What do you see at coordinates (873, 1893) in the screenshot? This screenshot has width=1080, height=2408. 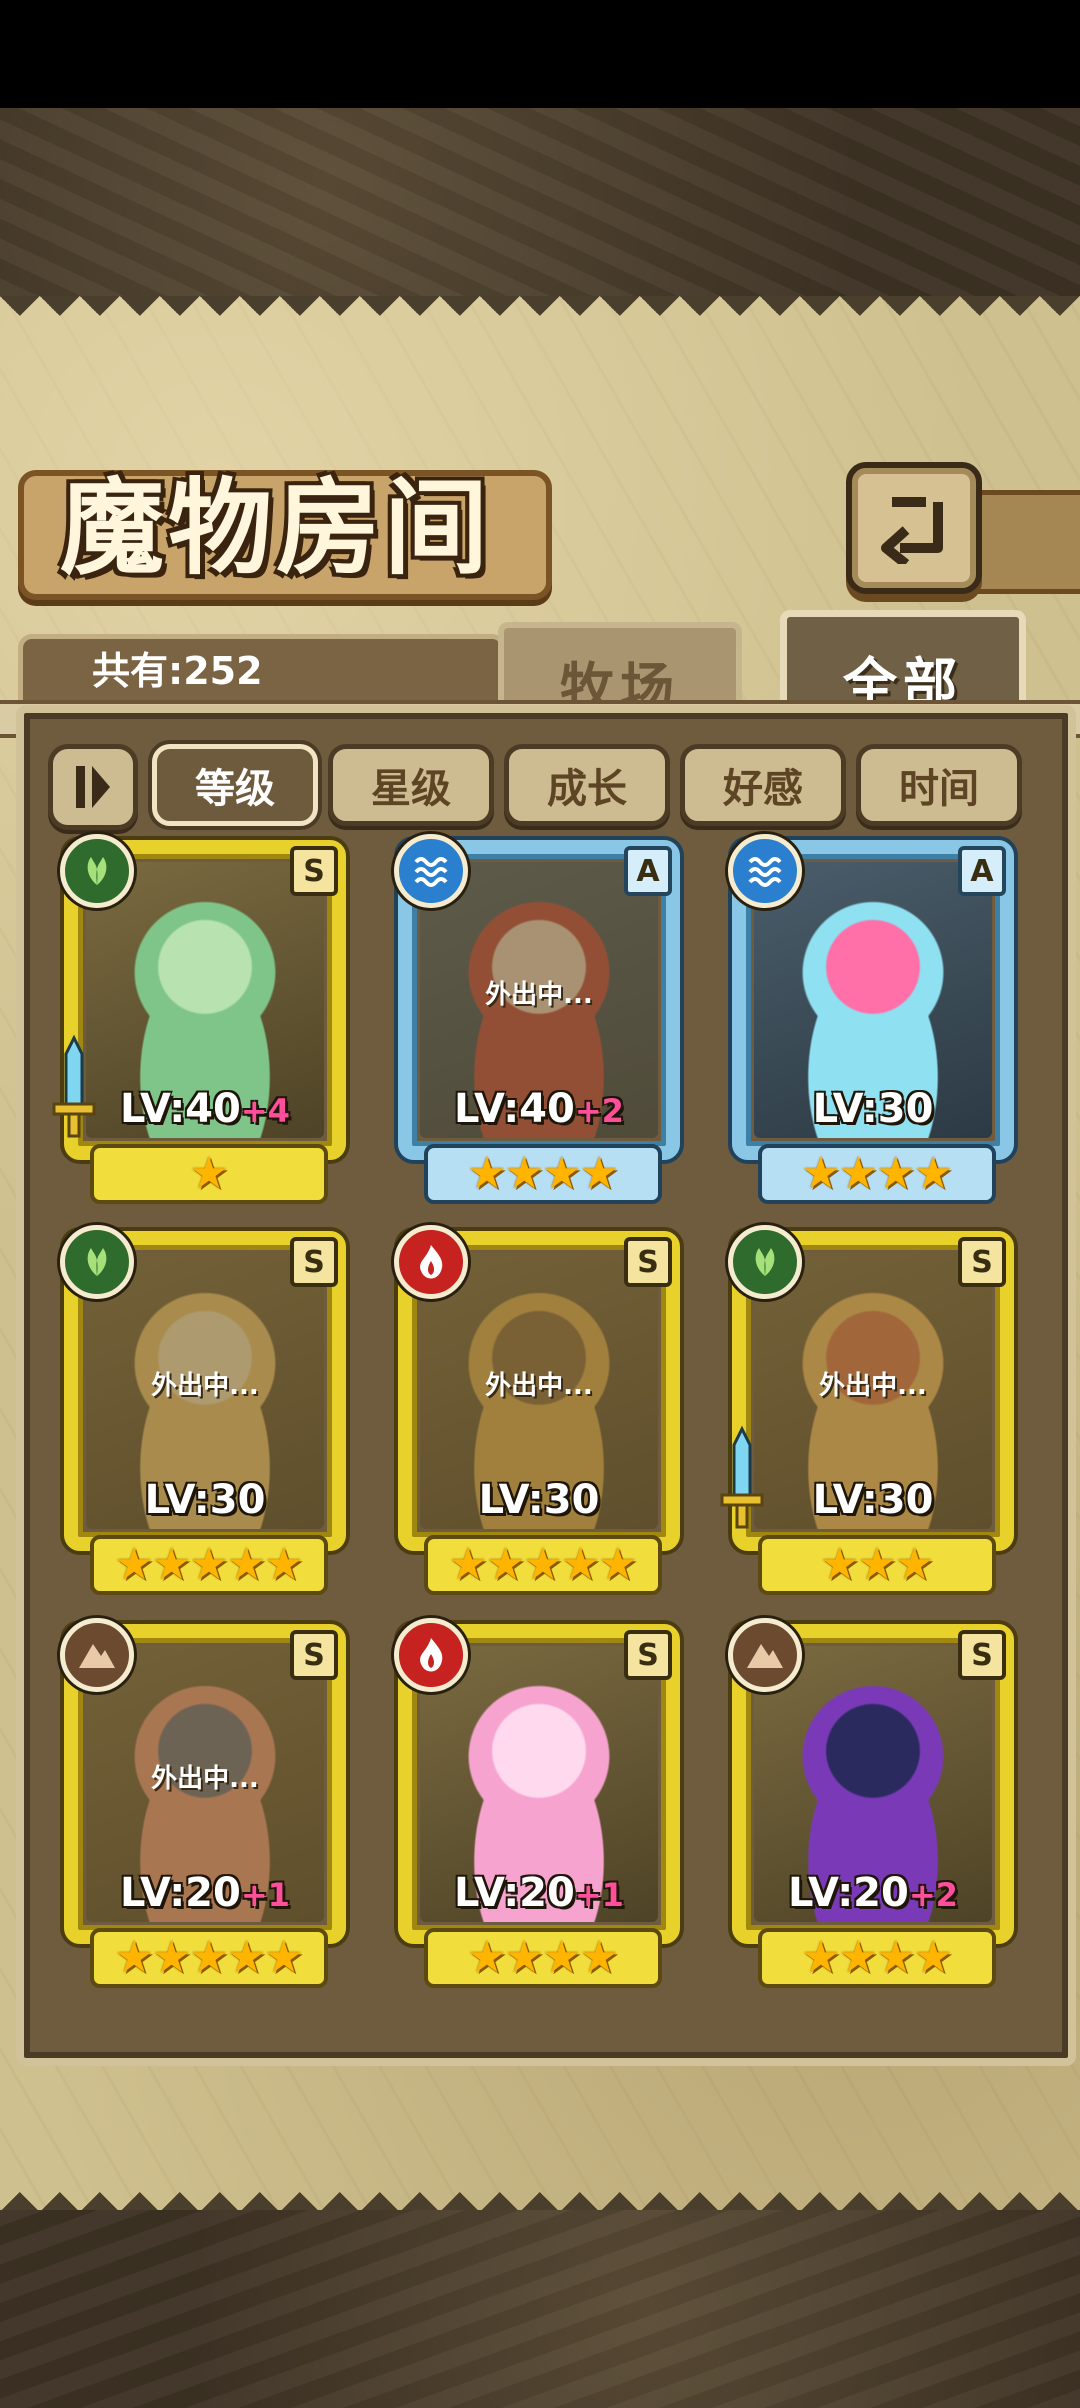 I see `monster-level: LV:20+2` at bounding box center [873, 1893].